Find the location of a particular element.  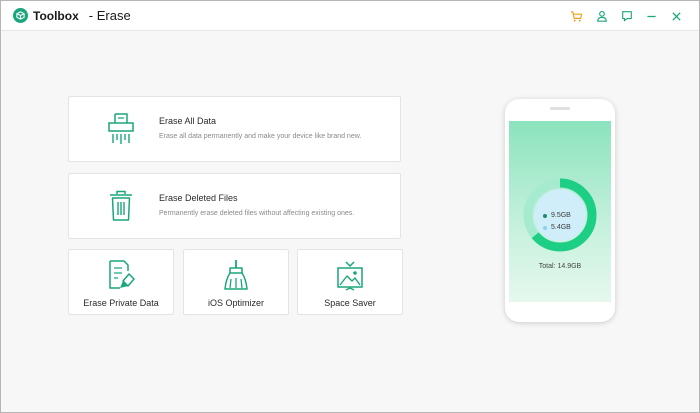

toolbox-logo-icon is located at coordinates (20, 15).